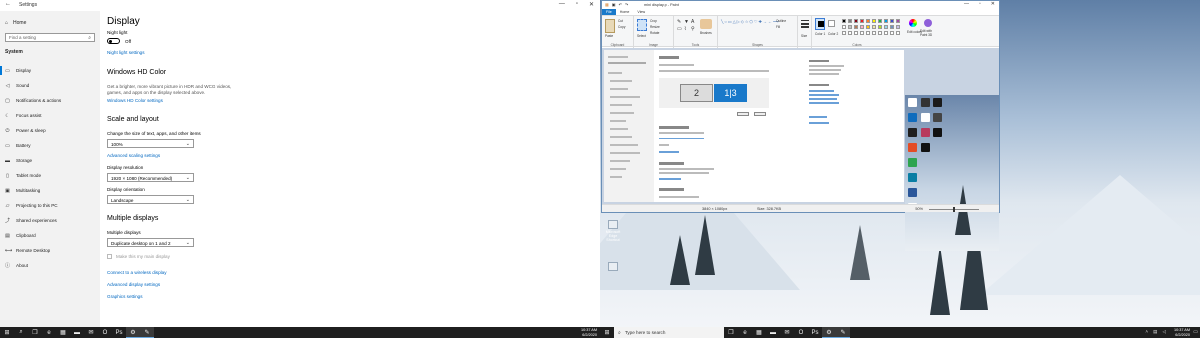 The width and height of the screenshot is (1200, 338). Describe the element at coordinates (754, 126) in the screenshot. I see `paint-canvas: 2 1|3` at that location.